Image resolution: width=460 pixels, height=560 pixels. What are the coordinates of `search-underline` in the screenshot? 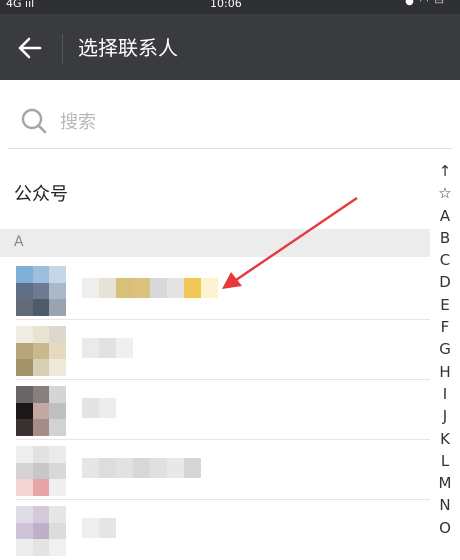 It's located at (230, 148).